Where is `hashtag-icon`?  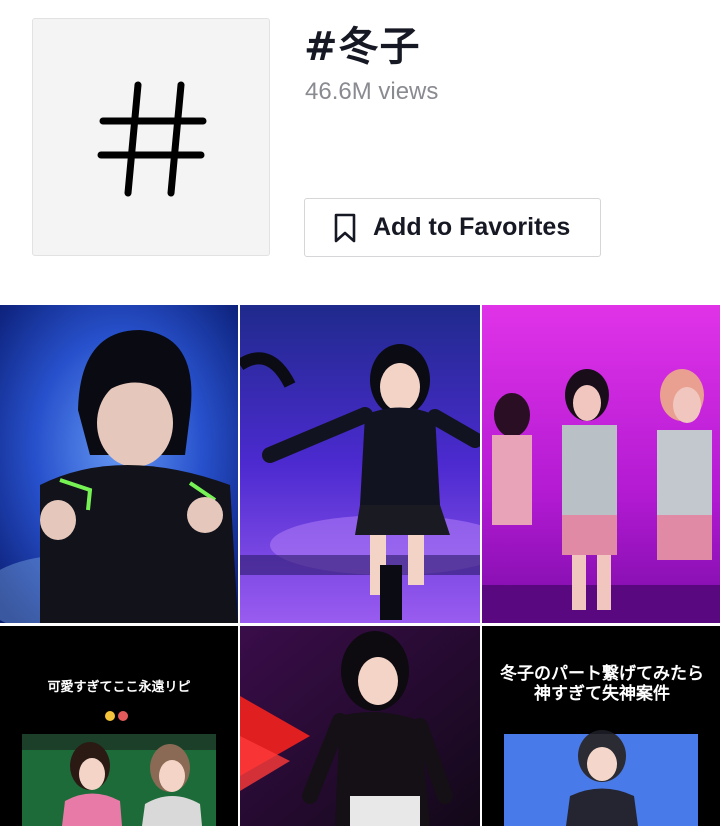
hashtag-icon is located at coordinates (152, 139).